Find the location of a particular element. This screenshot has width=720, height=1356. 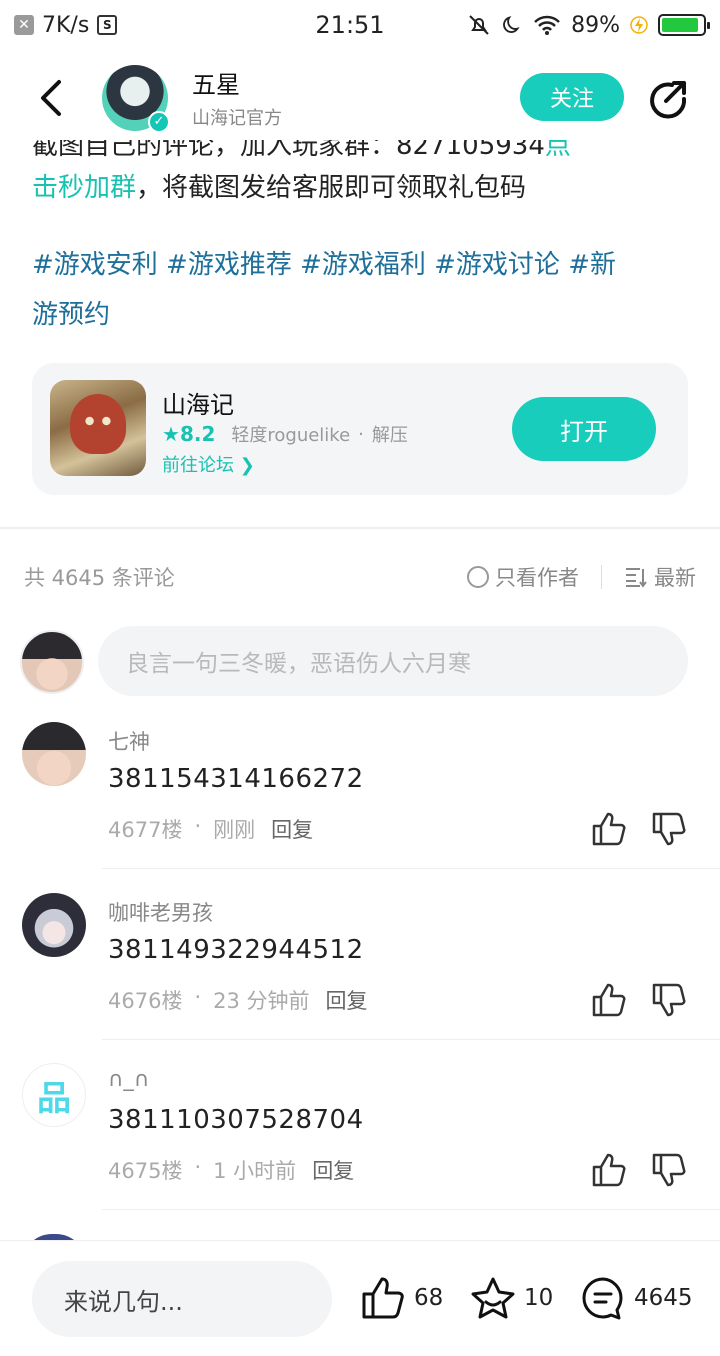

clock: 21:51 is located at coordinates (350, 25).